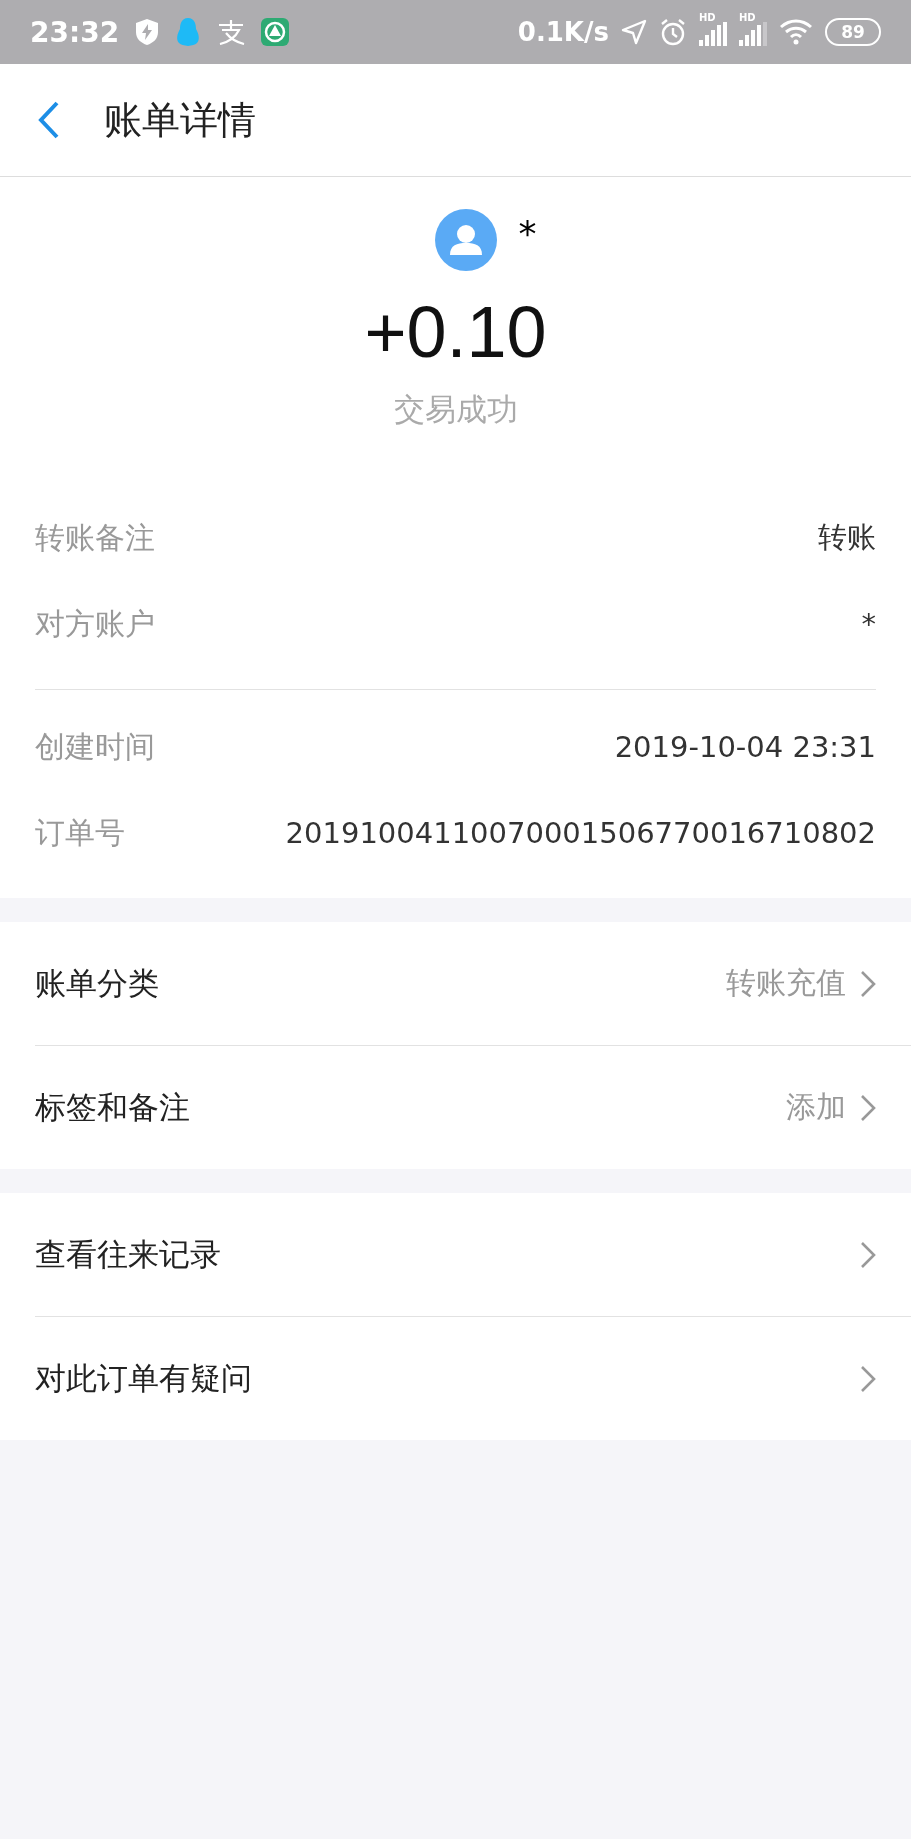  What do you see at coordinates (180, 120) in the screenshot?
I see `page-title: 账单详情` at bounding box center [180, 120].